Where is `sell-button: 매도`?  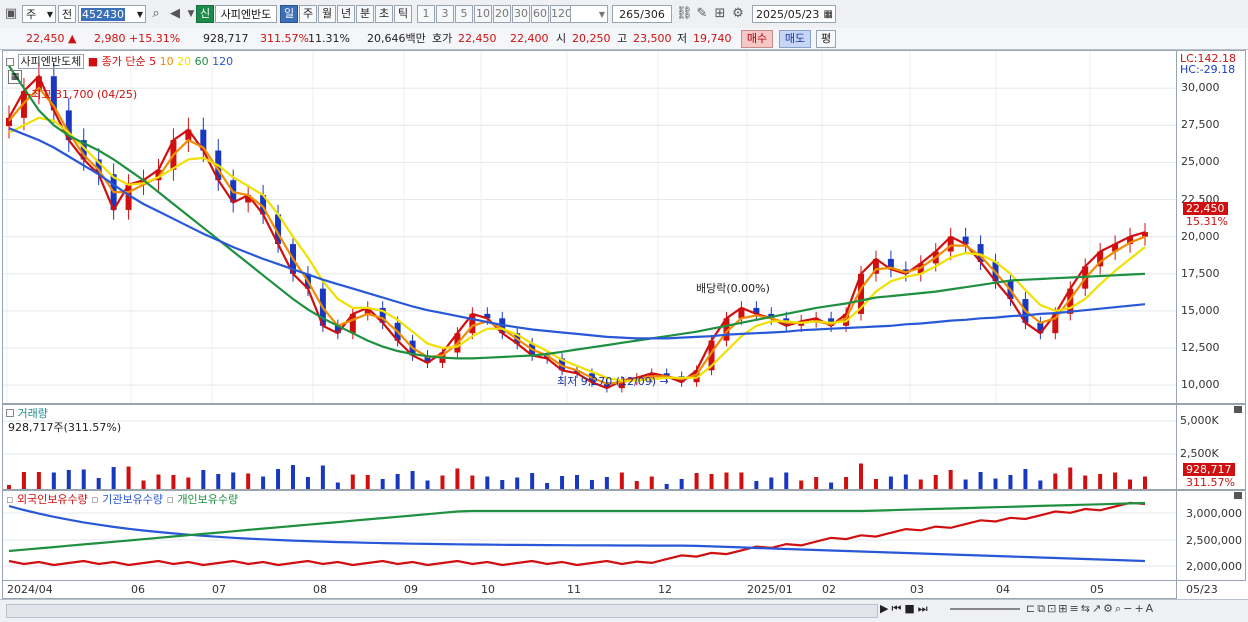
sell-button: 매도 is located at coordinates (795, 39).